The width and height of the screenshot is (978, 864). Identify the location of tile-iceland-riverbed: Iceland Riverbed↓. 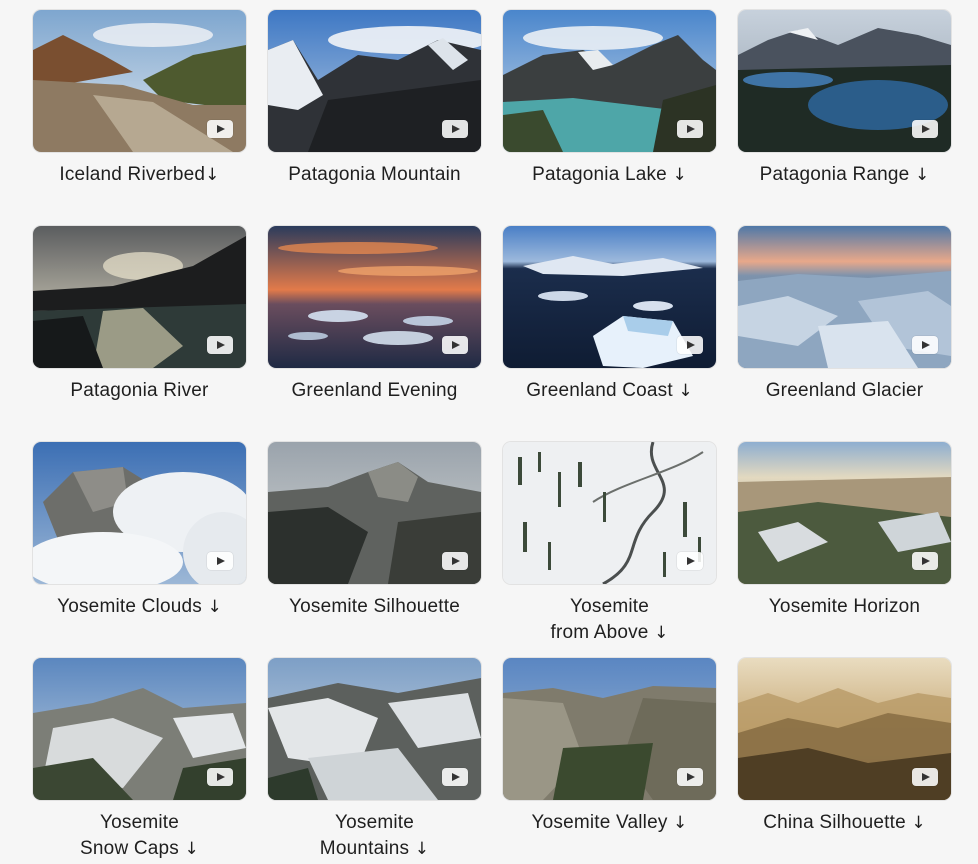
(139, 99).